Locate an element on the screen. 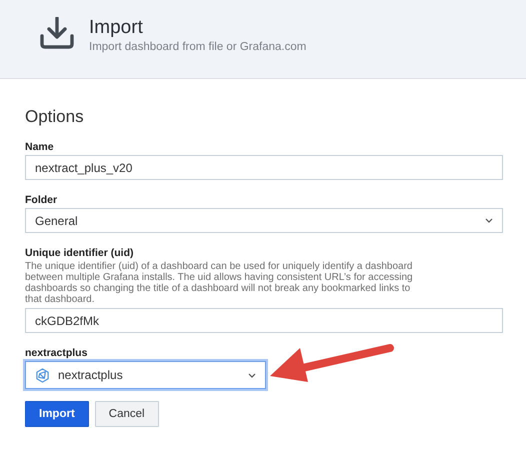 The height and width of the screenshot is (464, 526). field-description: The unique identifier (uid) of a dashboard can be used for uniquely identify a dashboard between multiple Grafana installs. The uid allows having consistent URL’s for accessing dashboards so changing the title of a dashboard will not break any bookmarked links to that dashboard. is located at coordinates (219, 283).